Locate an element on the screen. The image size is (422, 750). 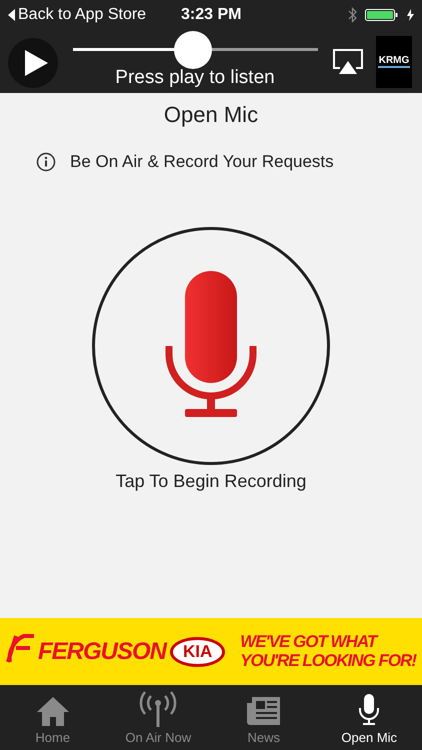
page-title: Open Mic is located at coordinates (211, 115).